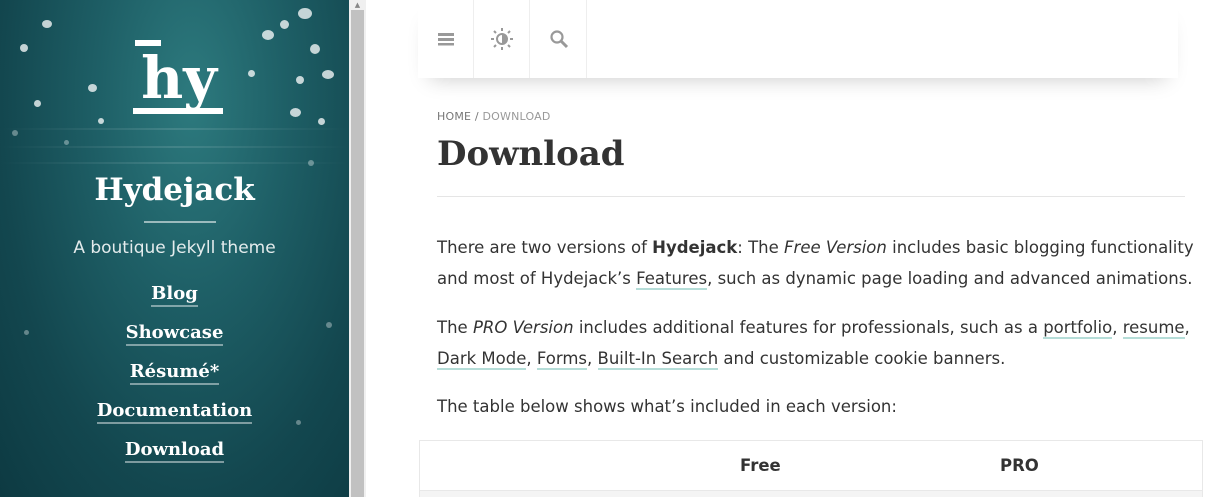 This screenshot has width=1213, height=497. What do you see at coordinates (174, 373) in the screenshot?
I see `sidebar-item-resume: Résumé*` at bounding box center [174, 373].